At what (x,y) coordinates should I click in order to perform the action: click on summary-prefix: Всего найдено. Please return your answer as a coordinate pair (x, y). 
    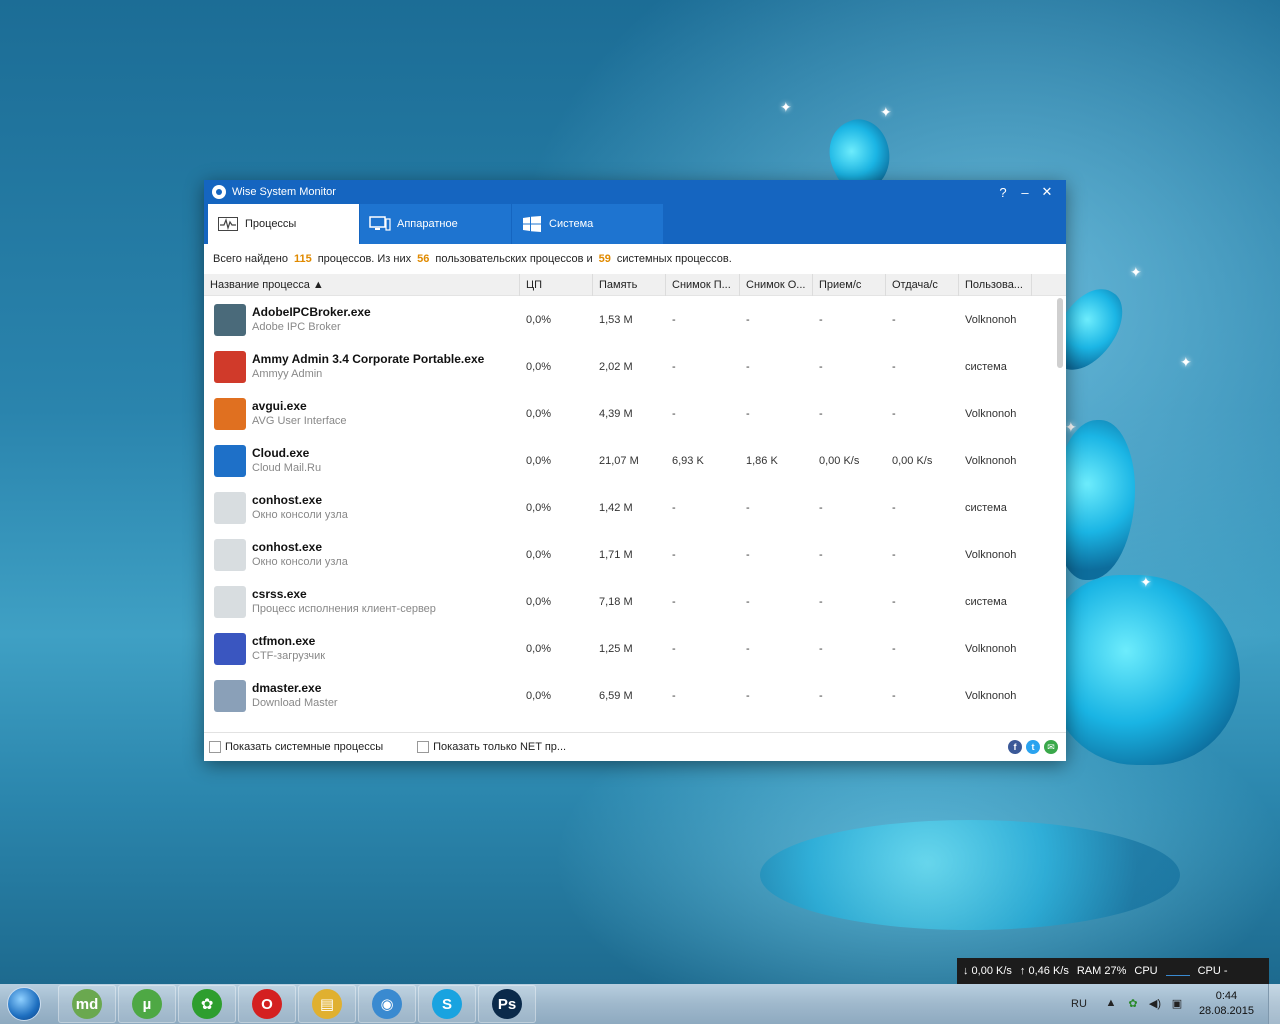
    Looking at the image, I should click on (250, 259).